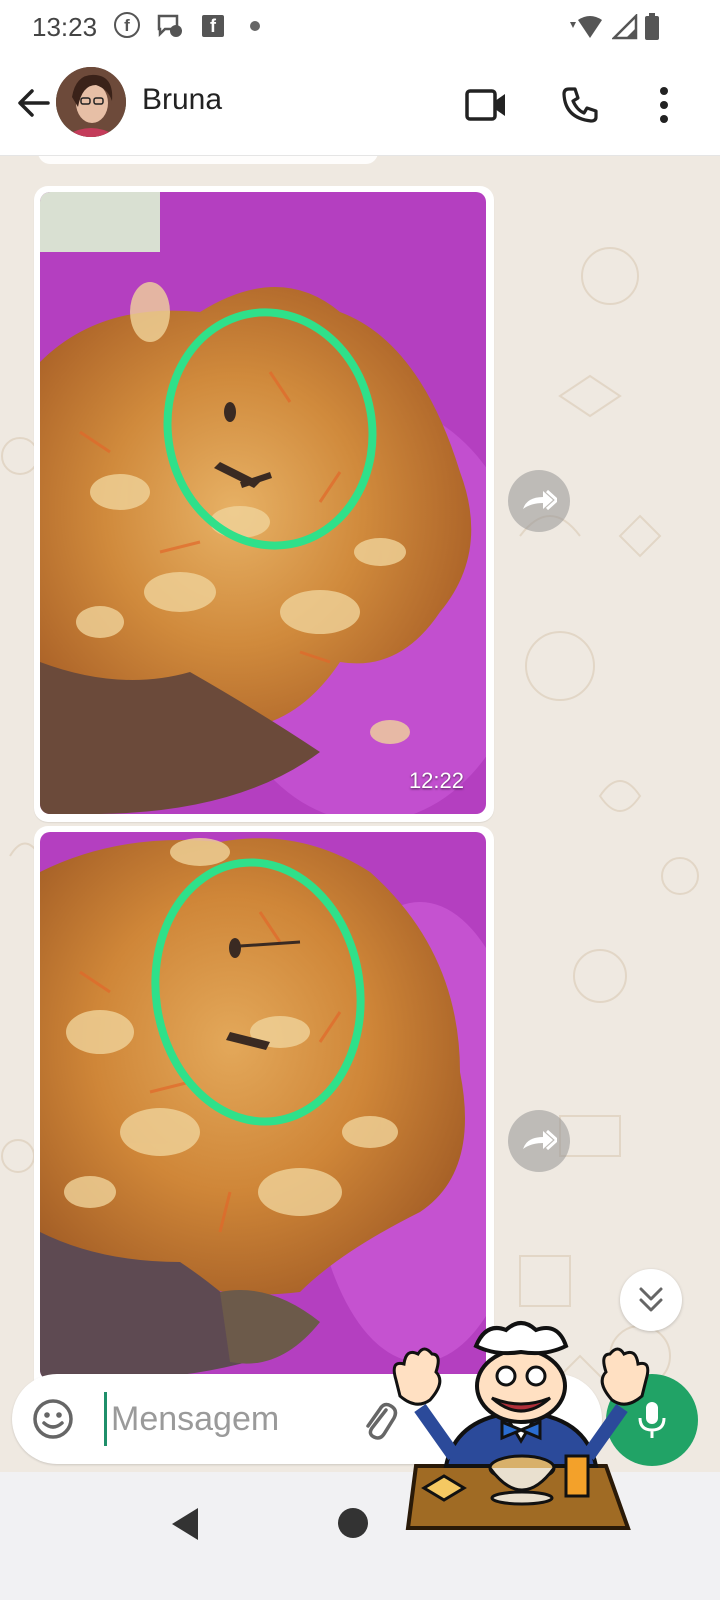 This screenshot has height=1600, width=720. I want to click on video-call-button, so click(486, 105).